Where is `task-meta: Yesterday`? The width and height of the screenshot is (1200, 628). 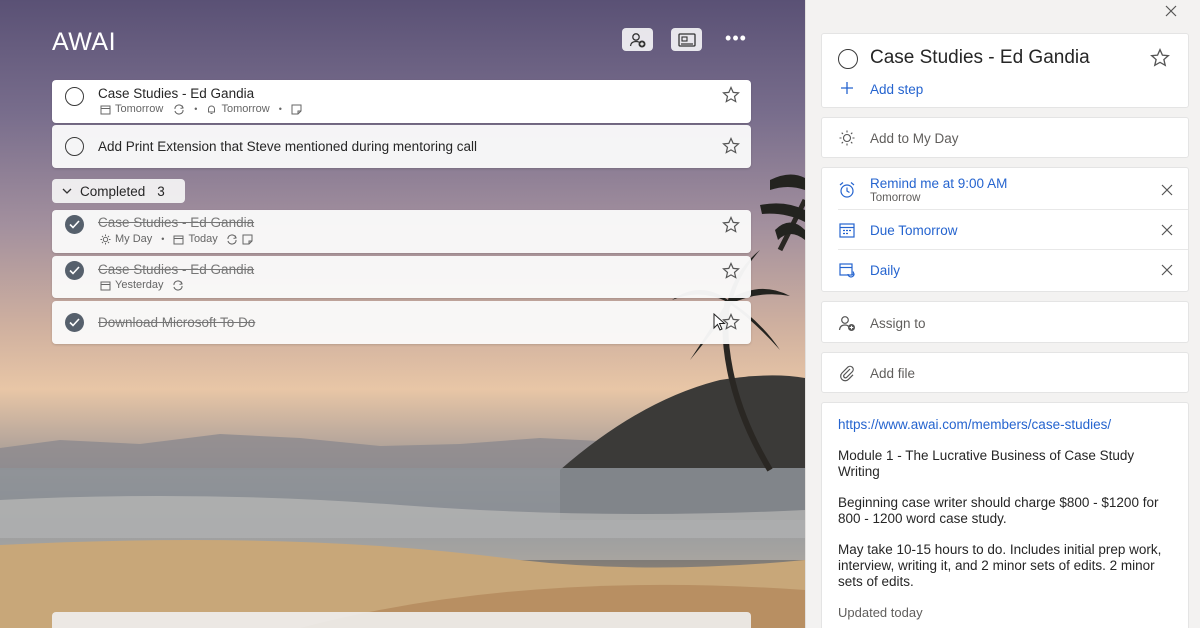
task-meta: Yesterday is located at coordinates (142, 285).